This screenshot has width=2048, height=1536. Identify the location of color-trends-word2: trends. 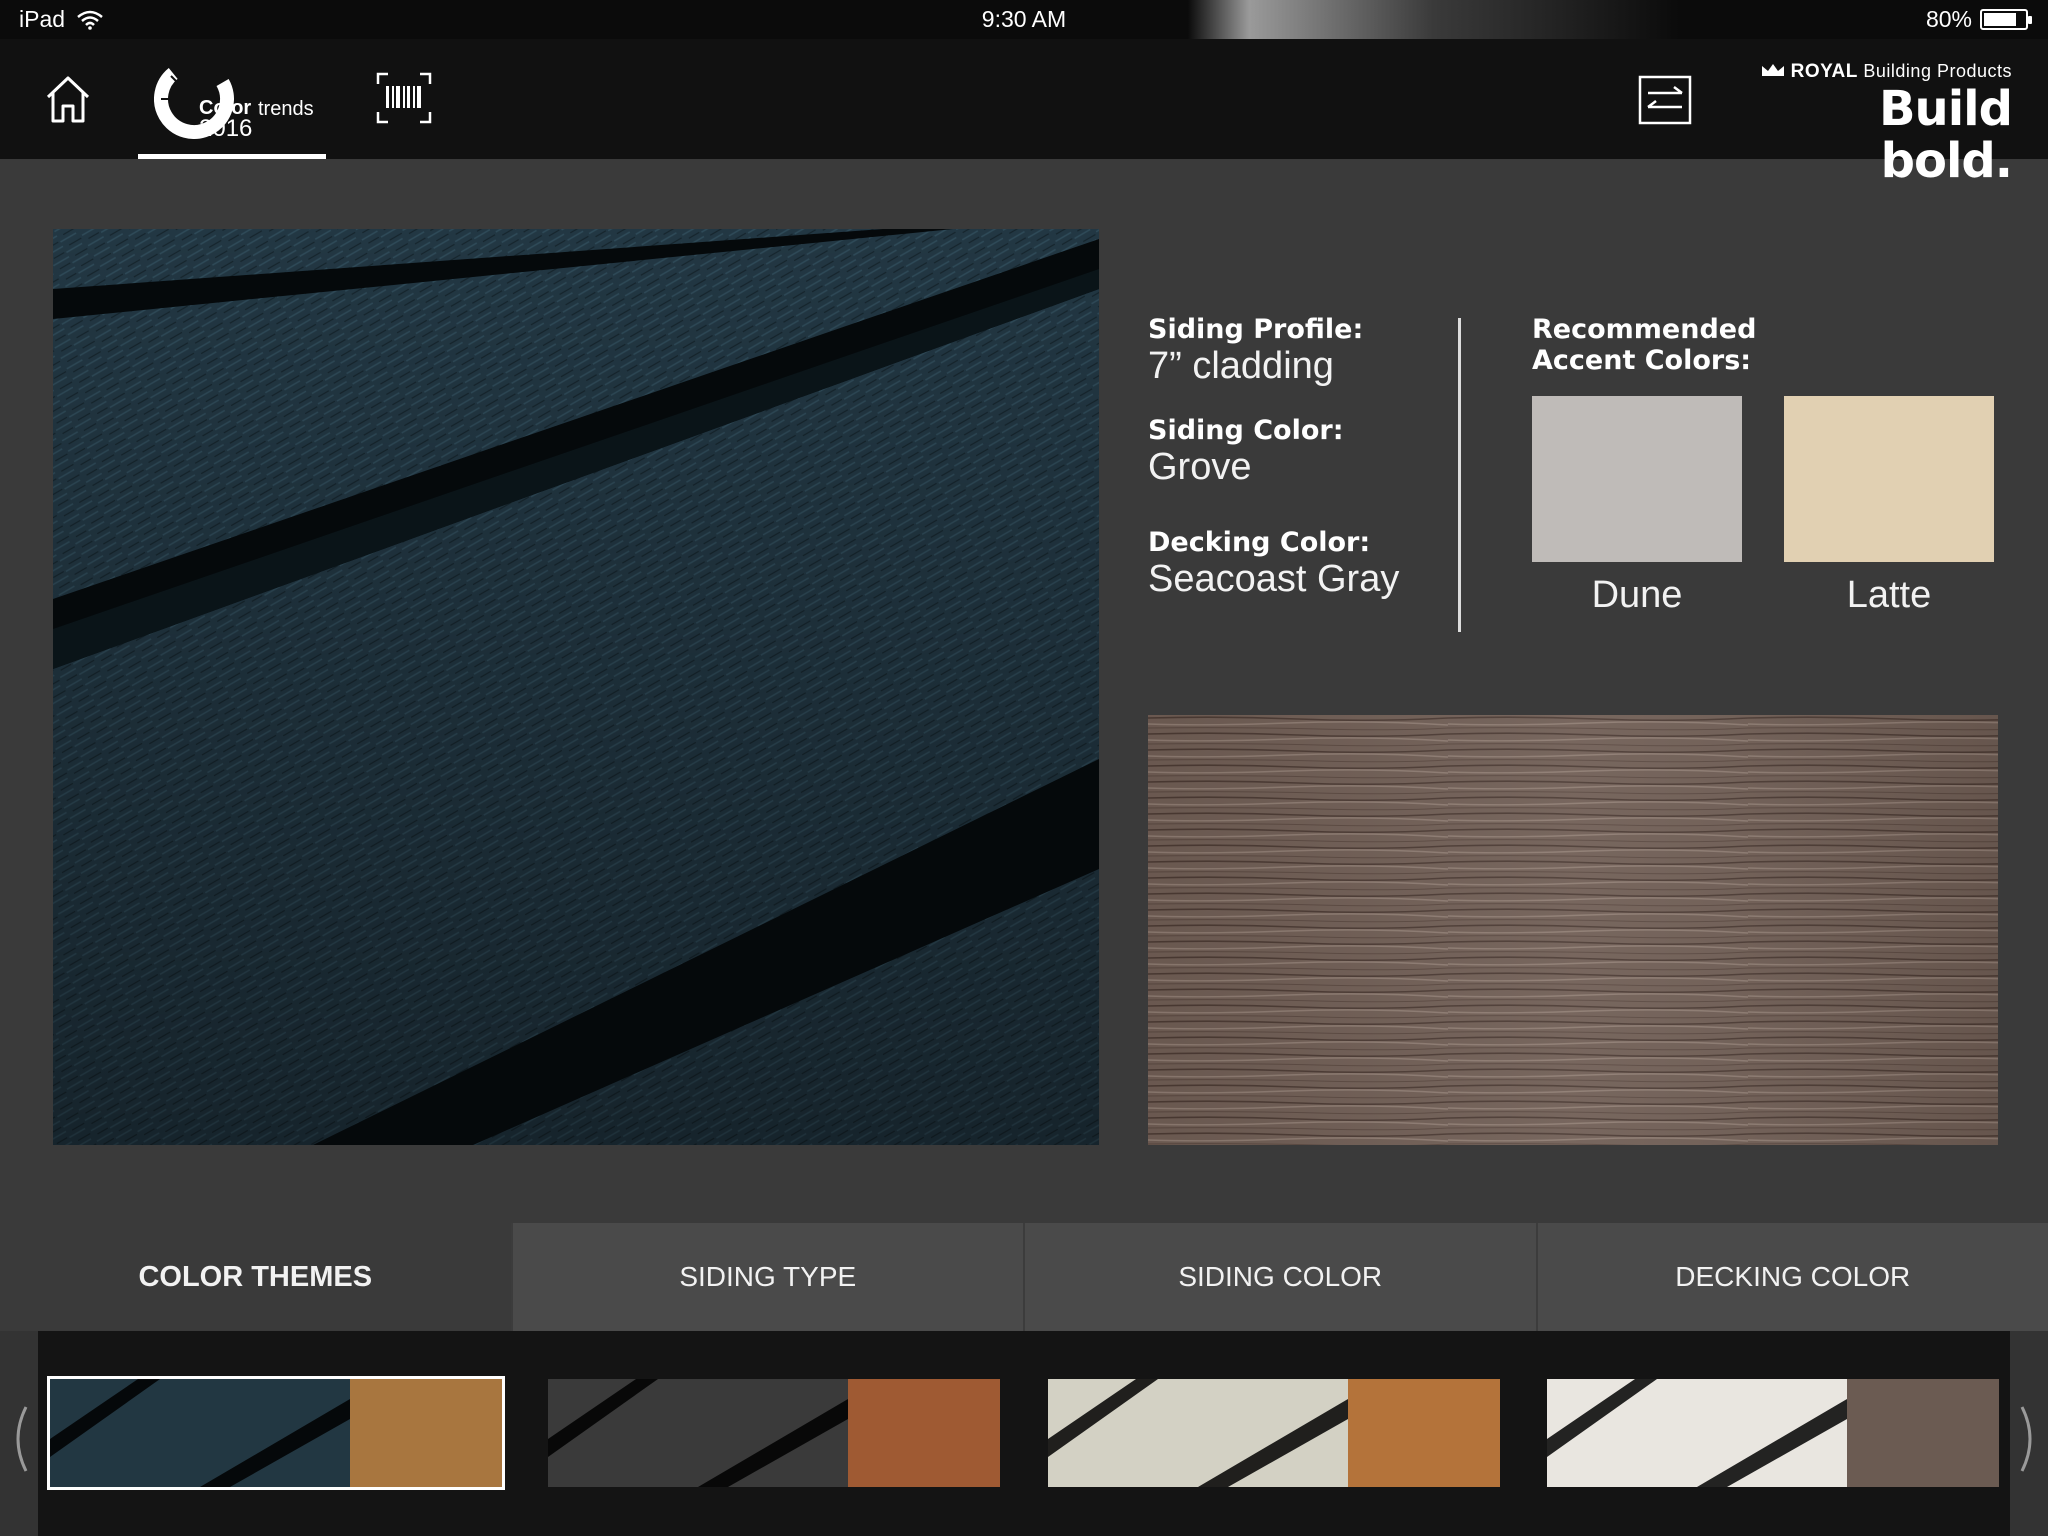
(286, 109).